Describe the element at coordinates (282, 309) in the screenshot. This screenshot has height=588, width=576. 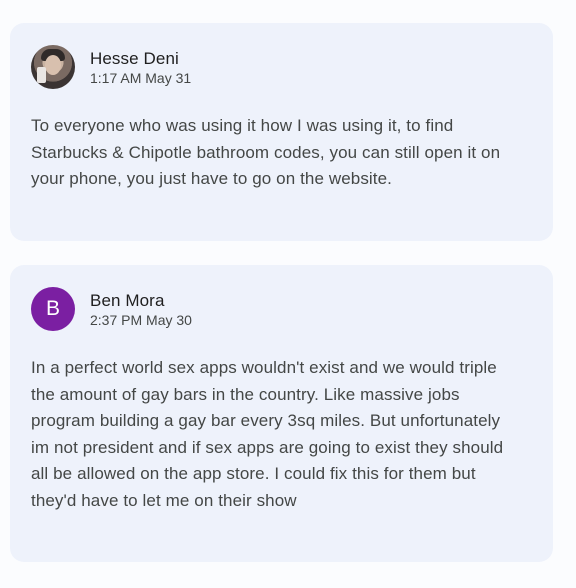
I see `comment-header: B Ben Mora 2:37 PM May 30` at that location.